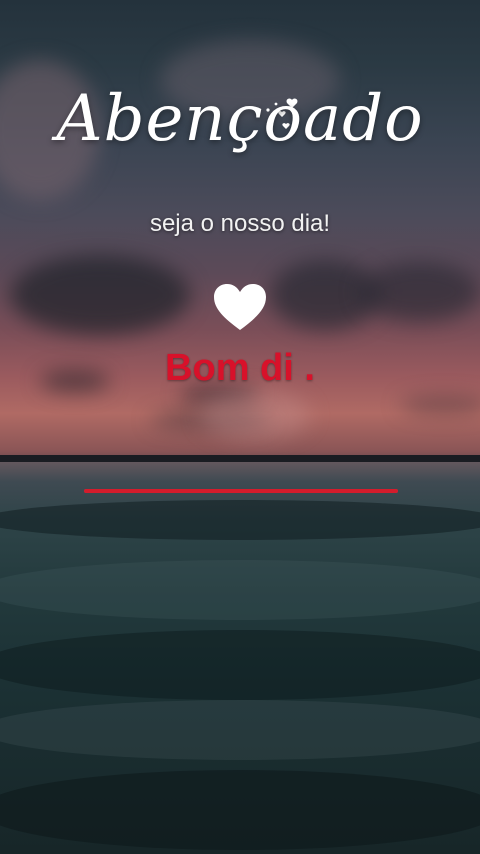 This screenshot has height=854, width=480. Describe the element at coordinates (240, 368) in the screenshot. I see `greeting-text: Bom di .` at that location.